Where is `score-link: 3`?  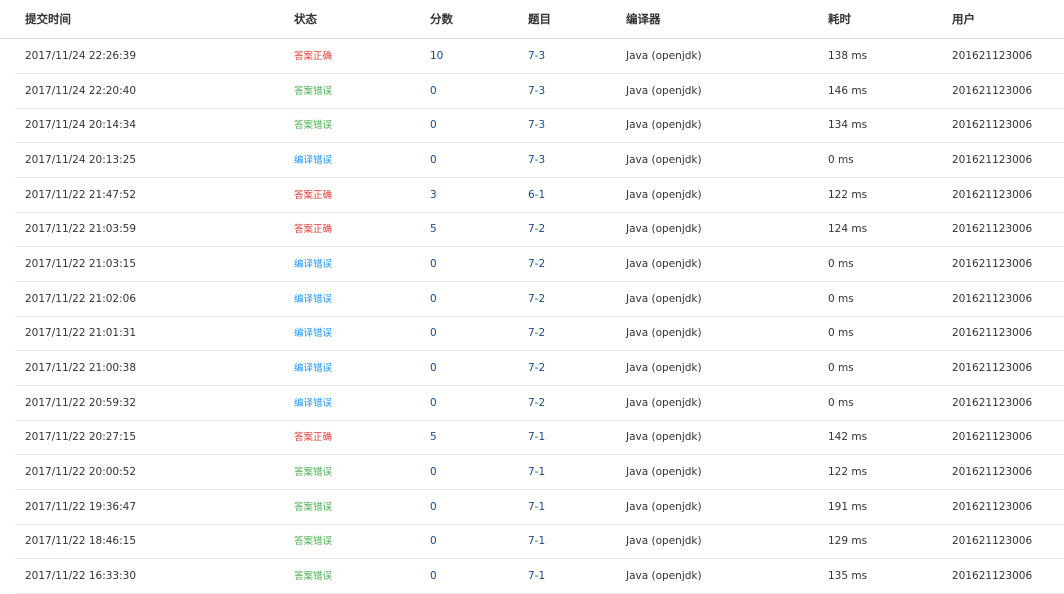 score-link: 3 is located at coordinates (433, 195).